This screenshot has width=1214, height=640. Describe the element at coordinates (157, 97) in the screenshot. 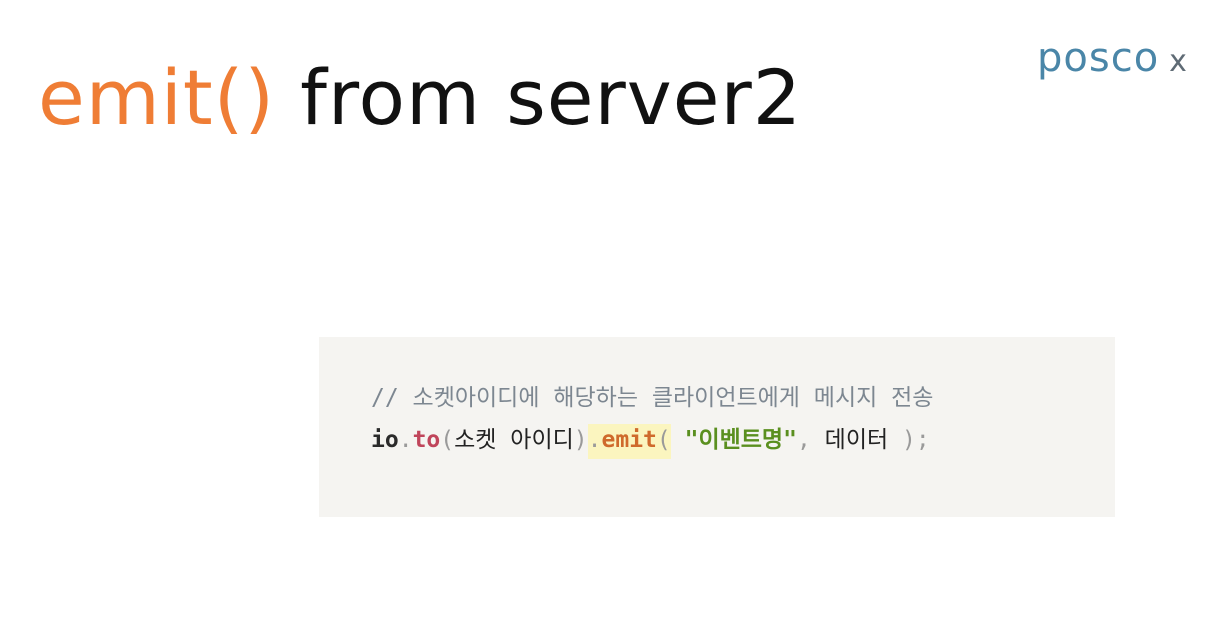

I see `title-accent: emit()` at that location.